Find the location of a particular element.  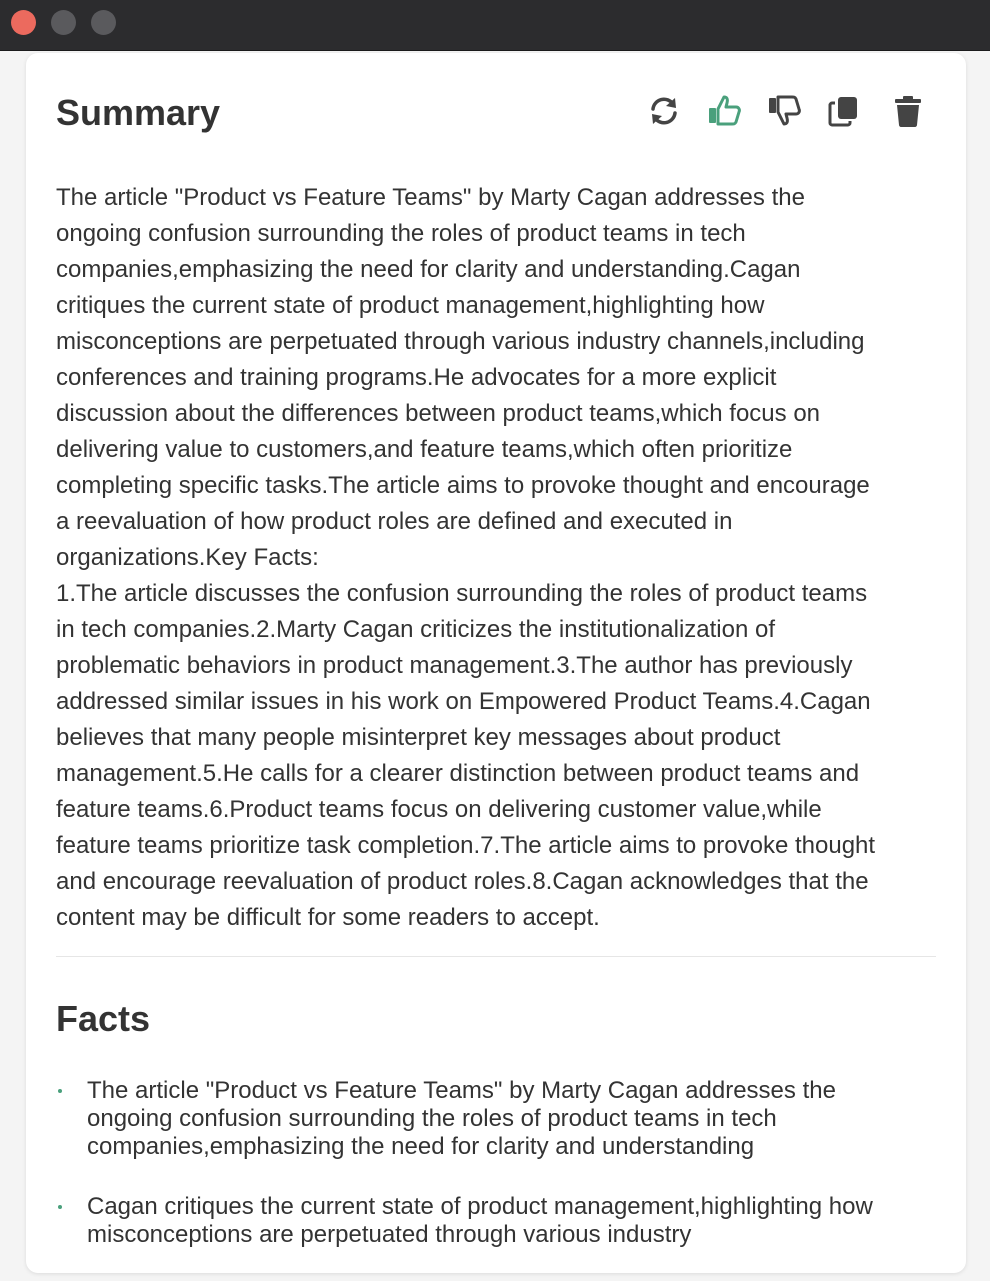

like-button is located at coordinates (724, 111).